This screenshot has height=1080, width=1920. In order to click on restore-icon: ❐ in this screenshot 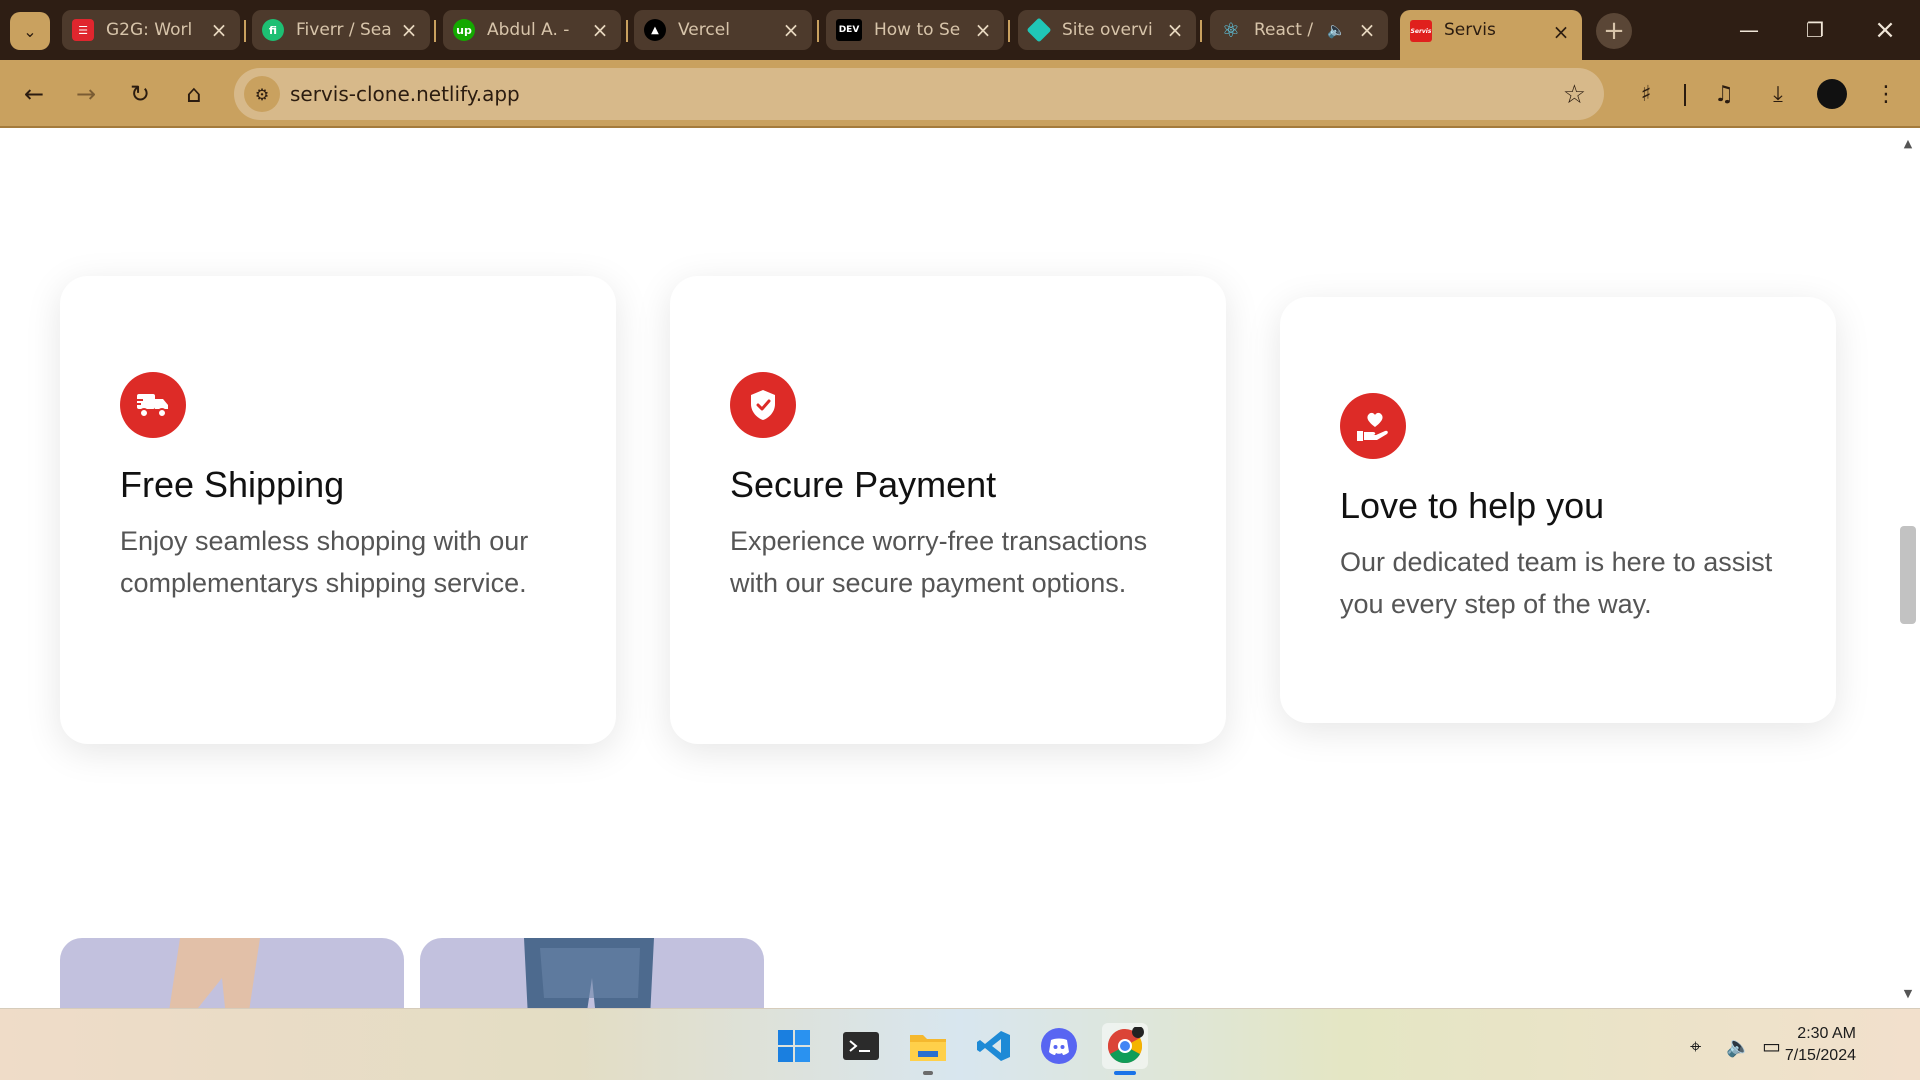, I will do `click(1815, 30)`.